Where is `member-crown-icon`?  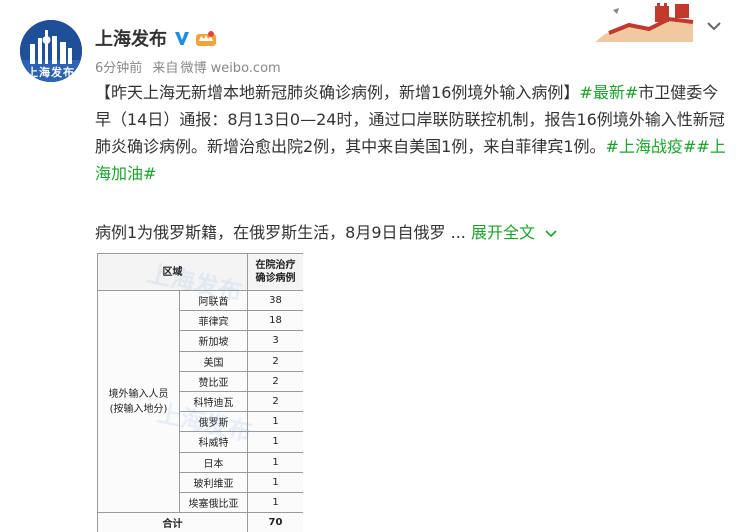 member-crown-icon is located at coordinates (206, 38).